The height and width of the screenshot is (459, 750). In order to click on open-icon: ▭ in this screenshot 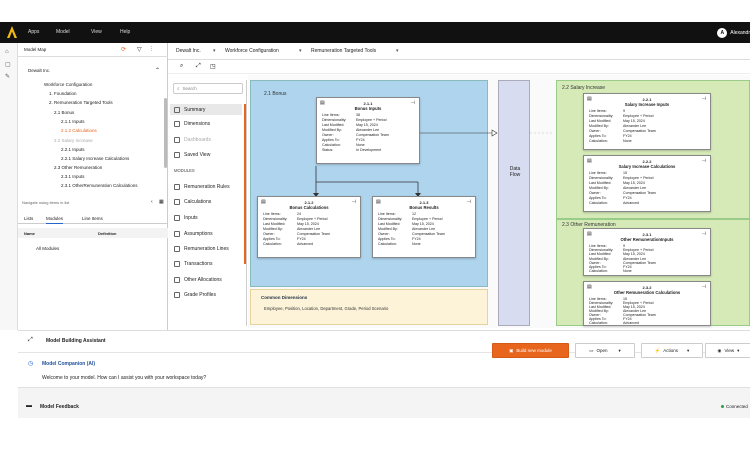, I will do `click(591, 350)`.